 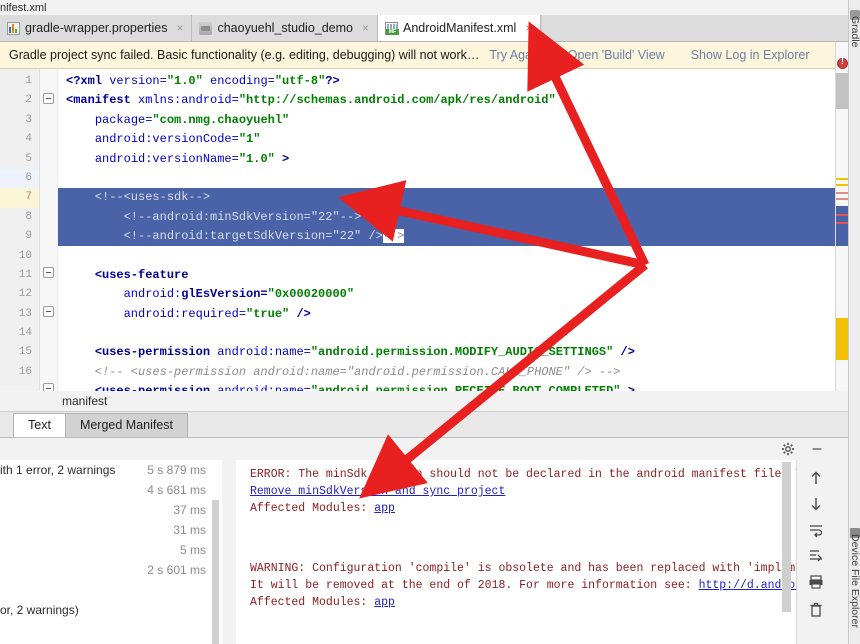 I want to click on line-number: 4, so click(x=28, y=139).